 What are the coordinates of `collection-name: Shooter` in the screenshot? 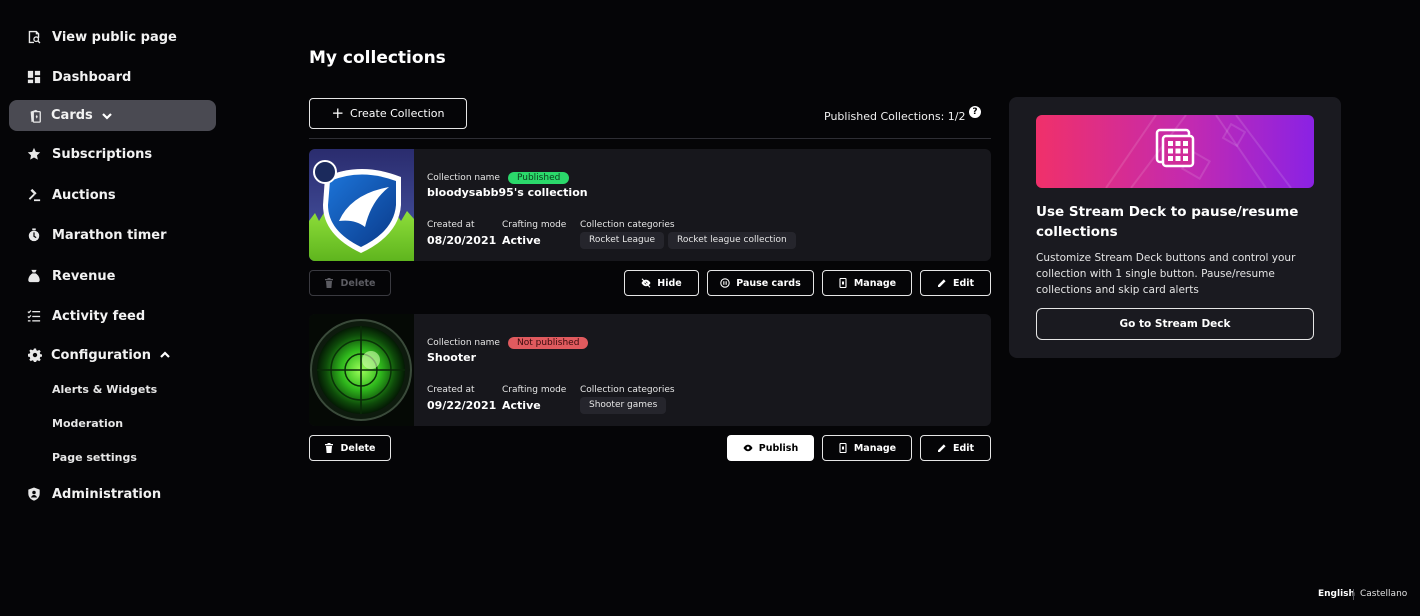 It's located at (452, 357).